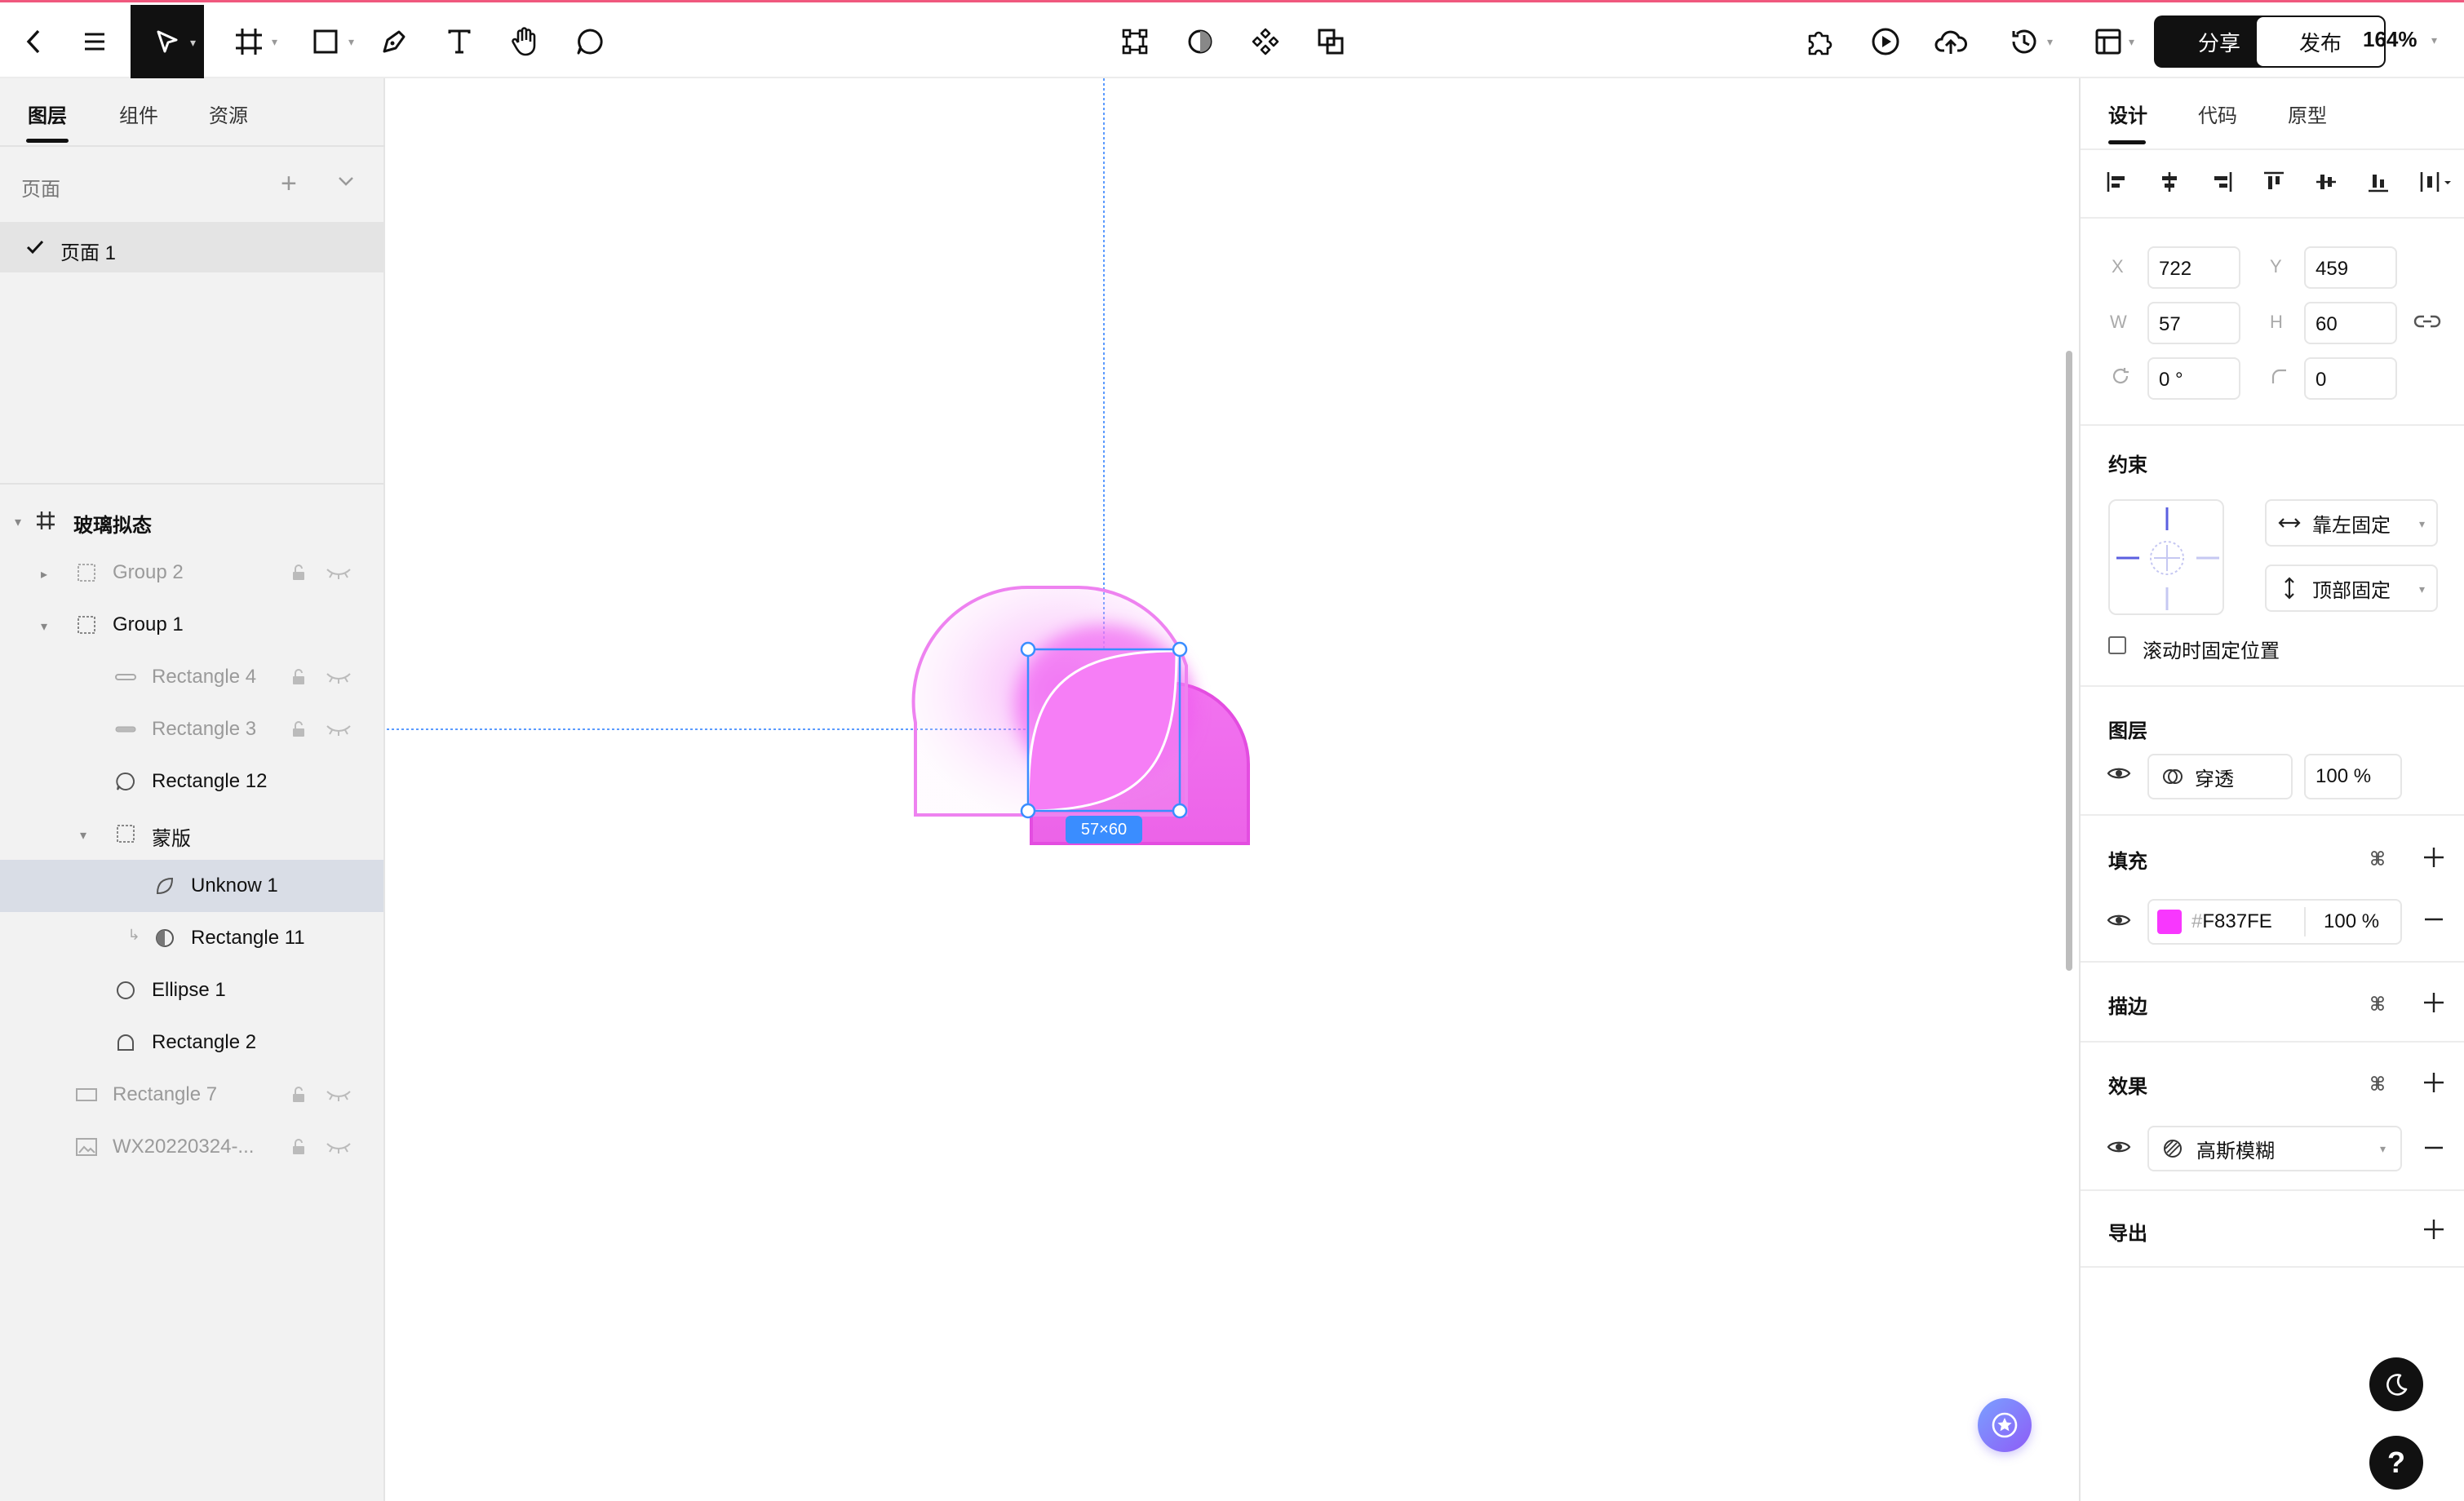  I want to click on layer-row: ▾ Group 1, so click(191, 625).